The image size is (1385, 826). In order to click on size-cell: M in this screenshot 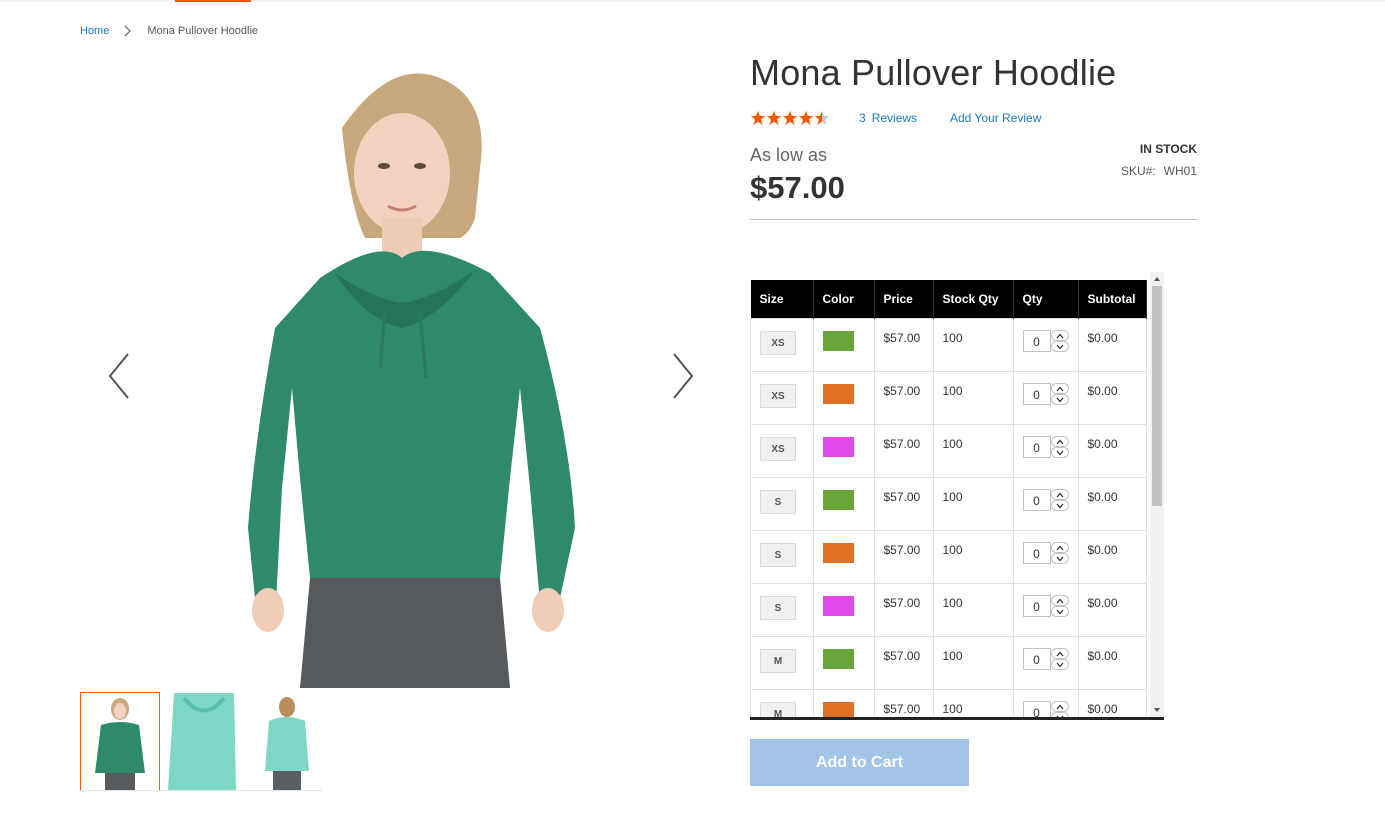, I will do `click(782, 663)`.